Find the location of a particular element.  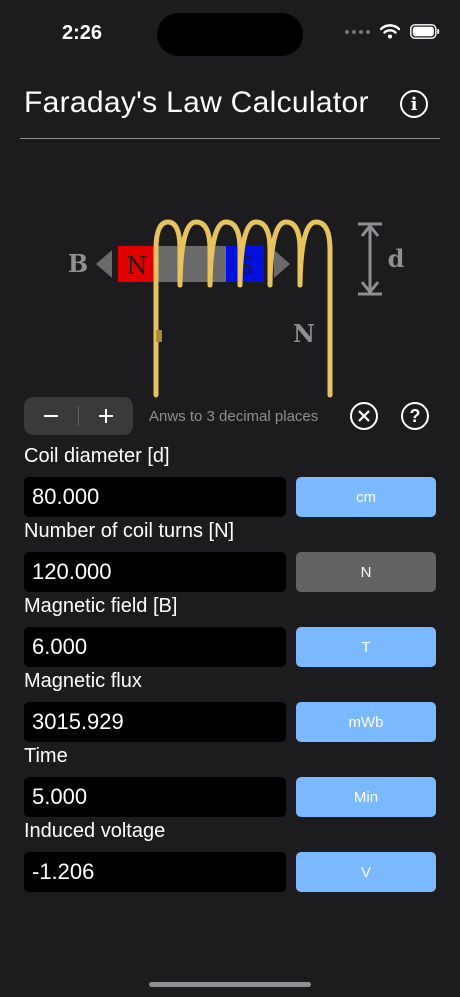

magnetic-field-unit-button: T is located at coordinates (366, 647).